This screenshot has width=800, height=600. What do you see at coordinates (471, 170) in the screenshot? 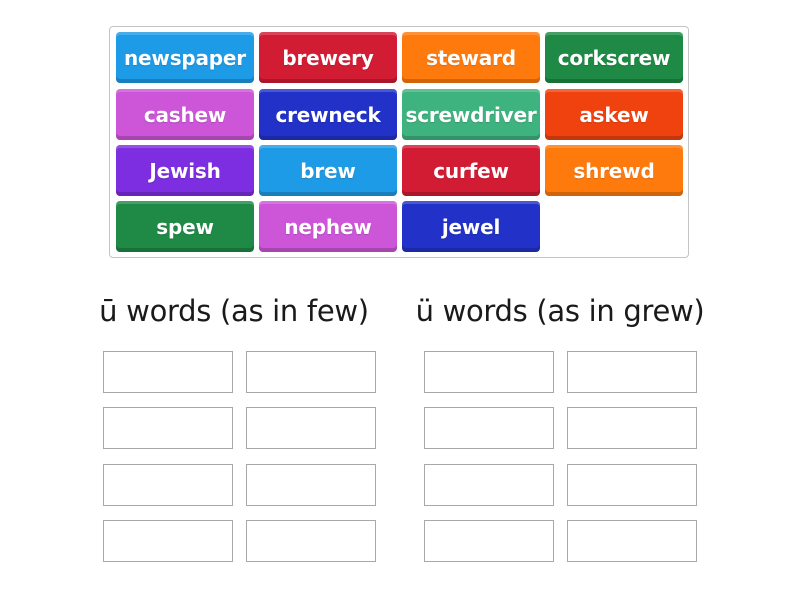
I see `word-tile: curfew` at bounding box center [471, 170].